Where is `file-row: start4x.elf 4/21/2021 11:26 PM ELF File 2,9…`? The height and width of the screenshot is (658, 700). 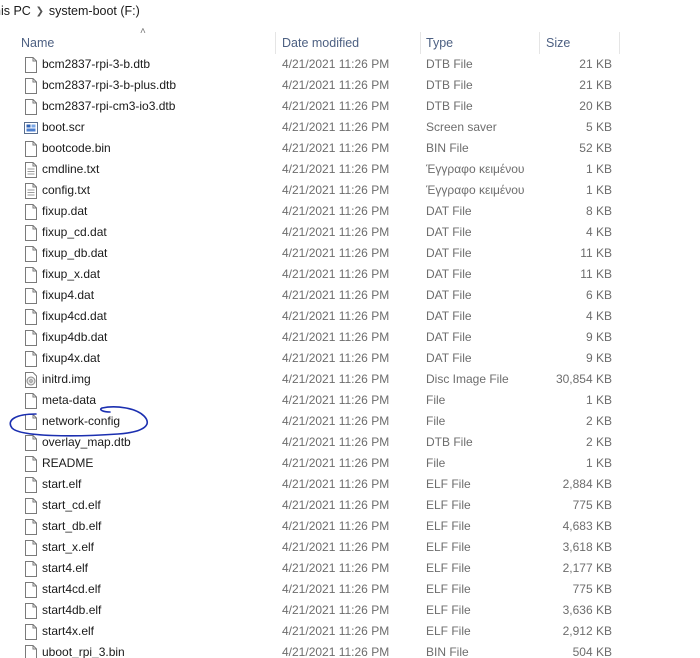 file-row: start4x.elf 4/21/2021 11:26 PM ELF File 2,9… is located at coordinates (350, 631).